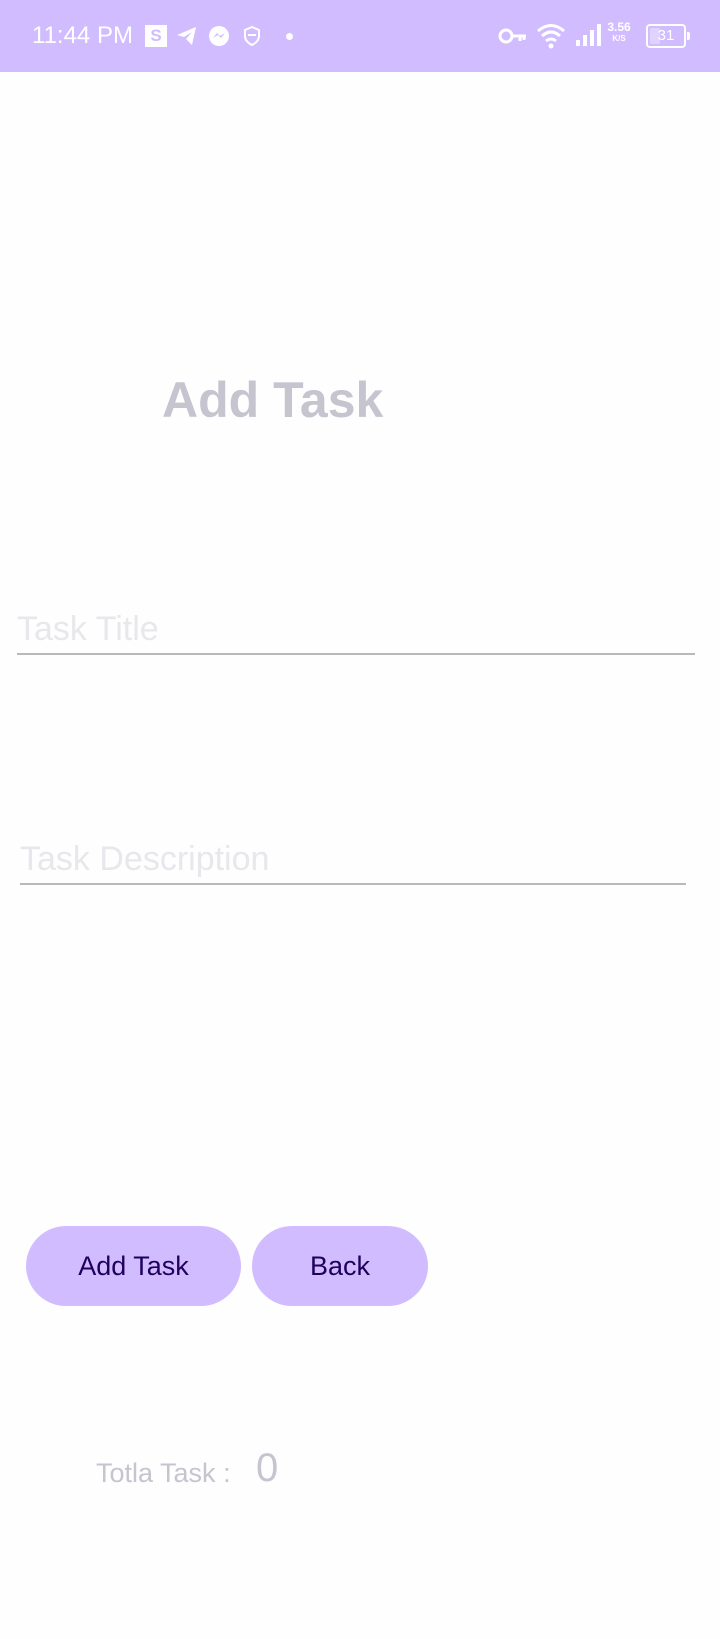 The image size is (720, 1639). Describe the element at coordinates (187, 36) in the screenshot. I see `telegram-icon` at that location.